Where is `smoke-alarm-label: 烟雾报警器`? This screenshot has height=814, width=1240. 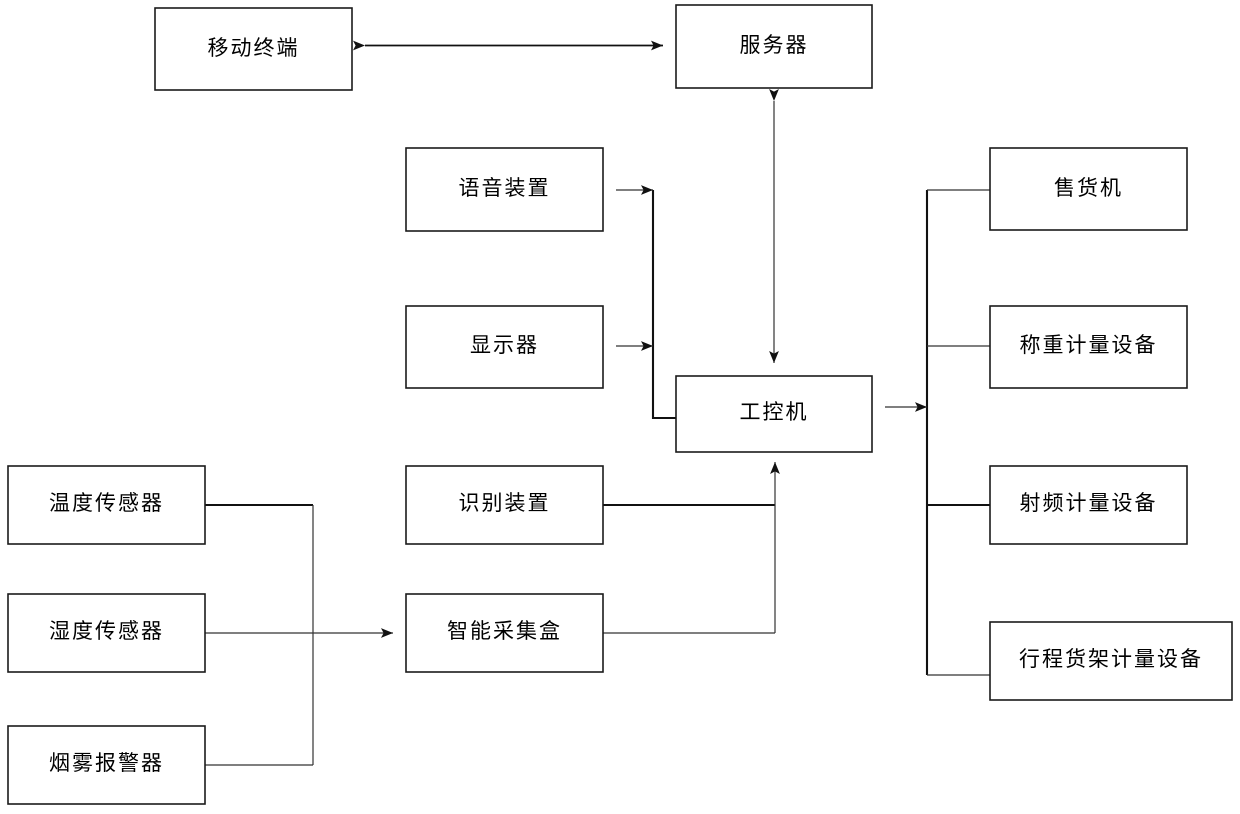 smoke-alarm-label: 烟雾报警器 is located at coordinates (106, 763).